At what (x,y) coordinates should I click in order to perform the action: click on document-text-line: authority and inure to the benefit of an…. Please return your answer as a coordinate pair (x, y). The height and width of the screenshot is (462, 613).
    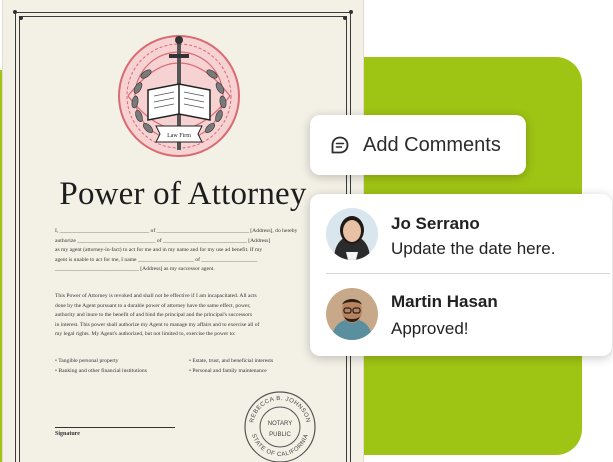
    Looking at the image, I should click on (154, 315).